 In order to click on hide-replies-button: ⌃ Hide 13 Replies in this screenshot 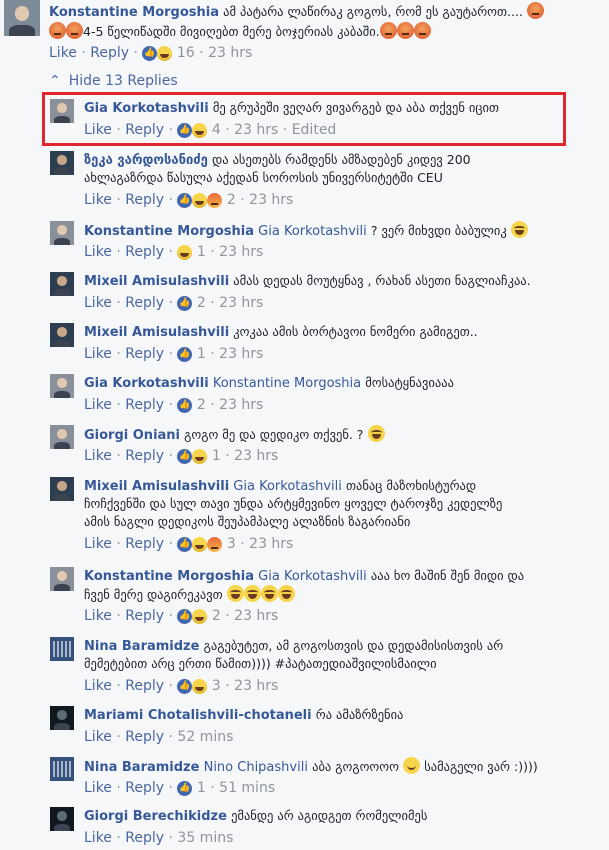, I will do `click(113, 81)`.